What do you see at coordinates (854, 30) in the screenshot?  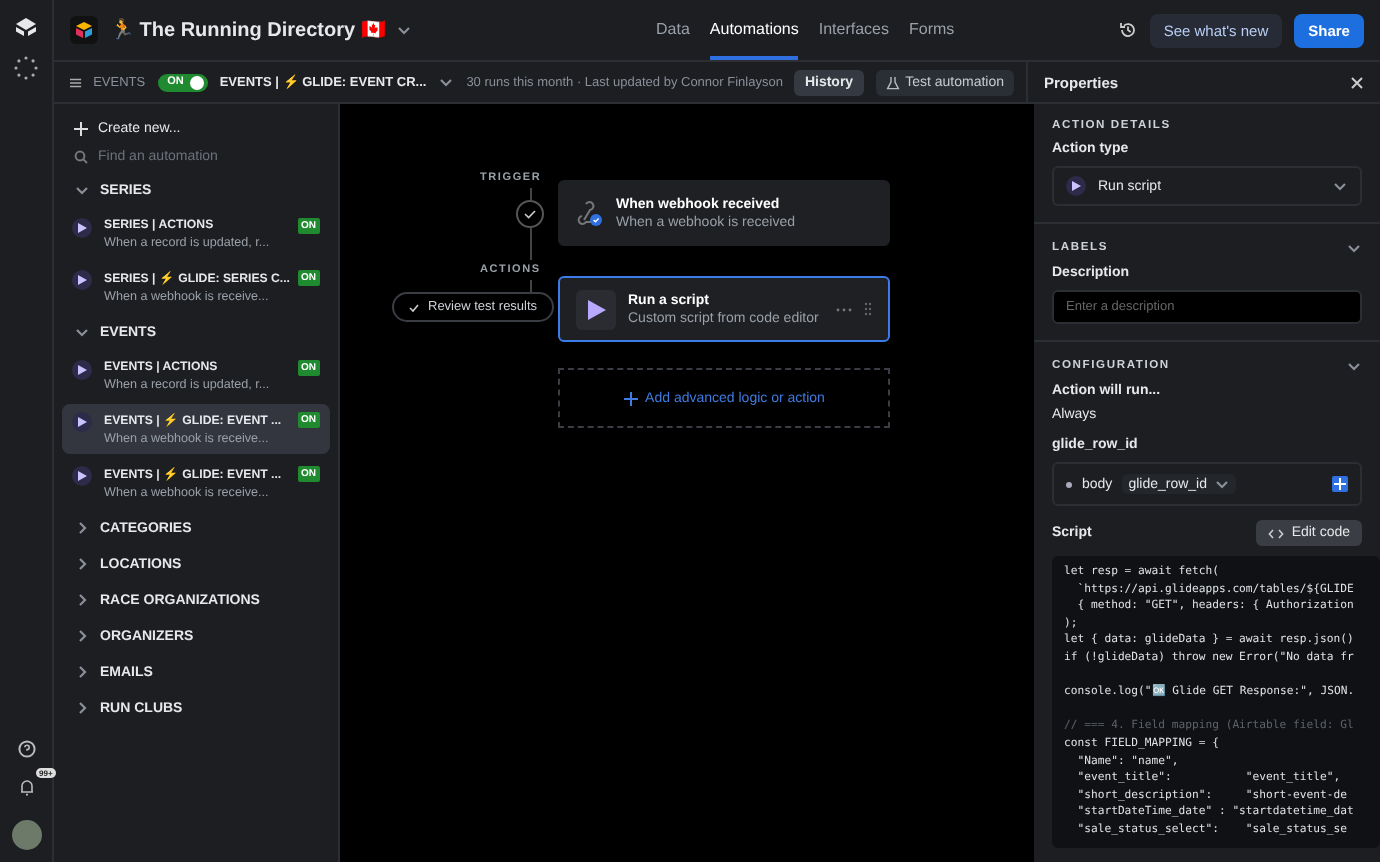 I see `nav-tab: Interfaces` at bounding box center [854, 30].